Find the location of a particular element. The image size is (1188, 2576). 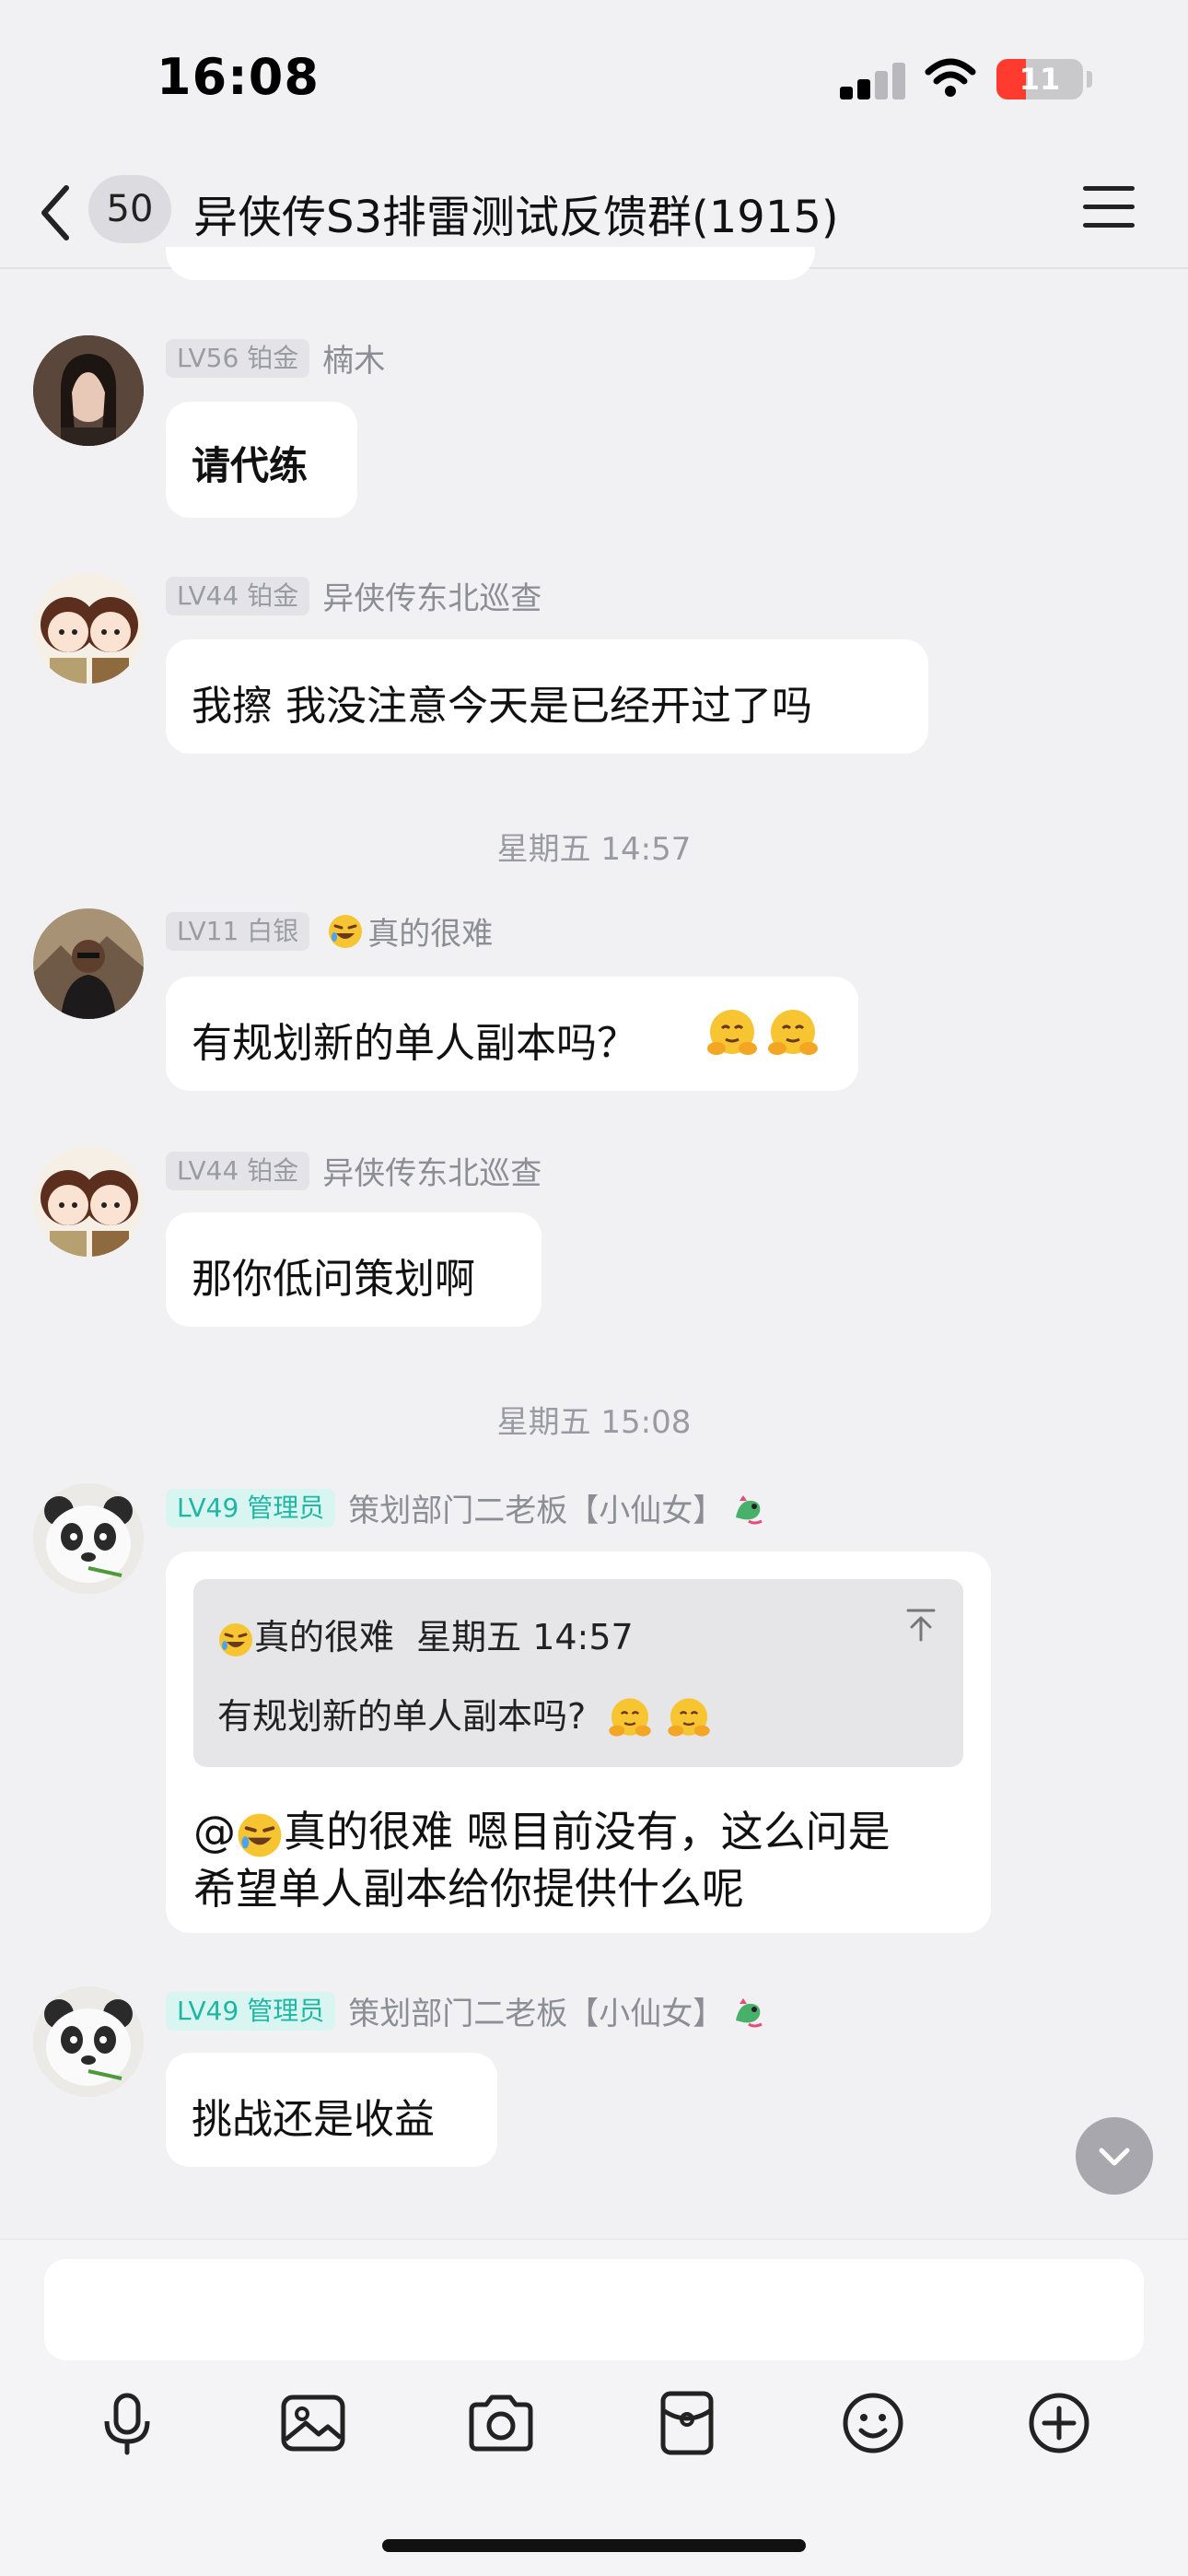

message-bubble: 请代练 is located at coordinates (261, 460).